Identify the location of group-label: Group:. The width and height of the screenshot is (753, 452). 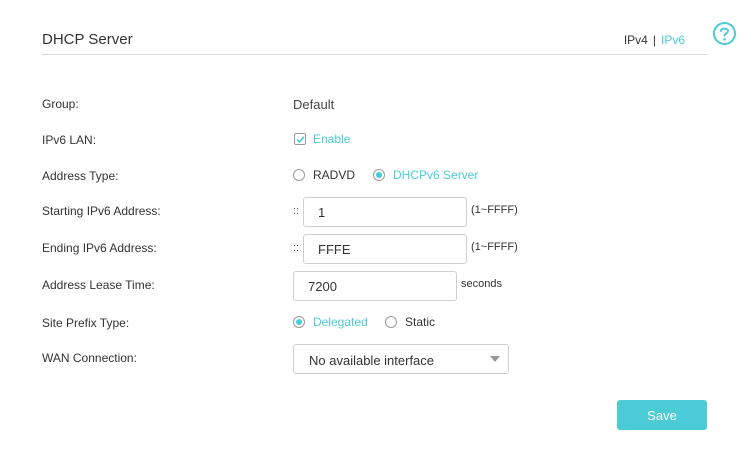
(60, 104).